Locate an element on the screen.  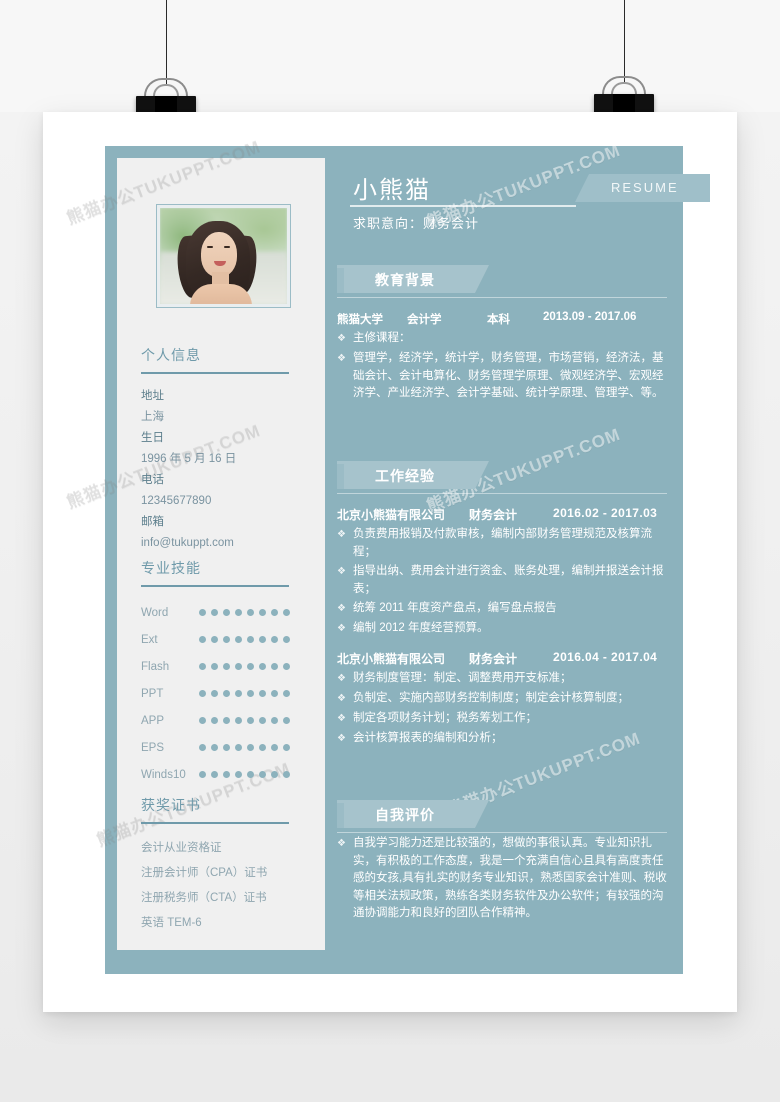
work-entry-header: 北京小熊猫有限公司 财务会计 2016.04 - 2017.04 is located at coordinates (502, 658).